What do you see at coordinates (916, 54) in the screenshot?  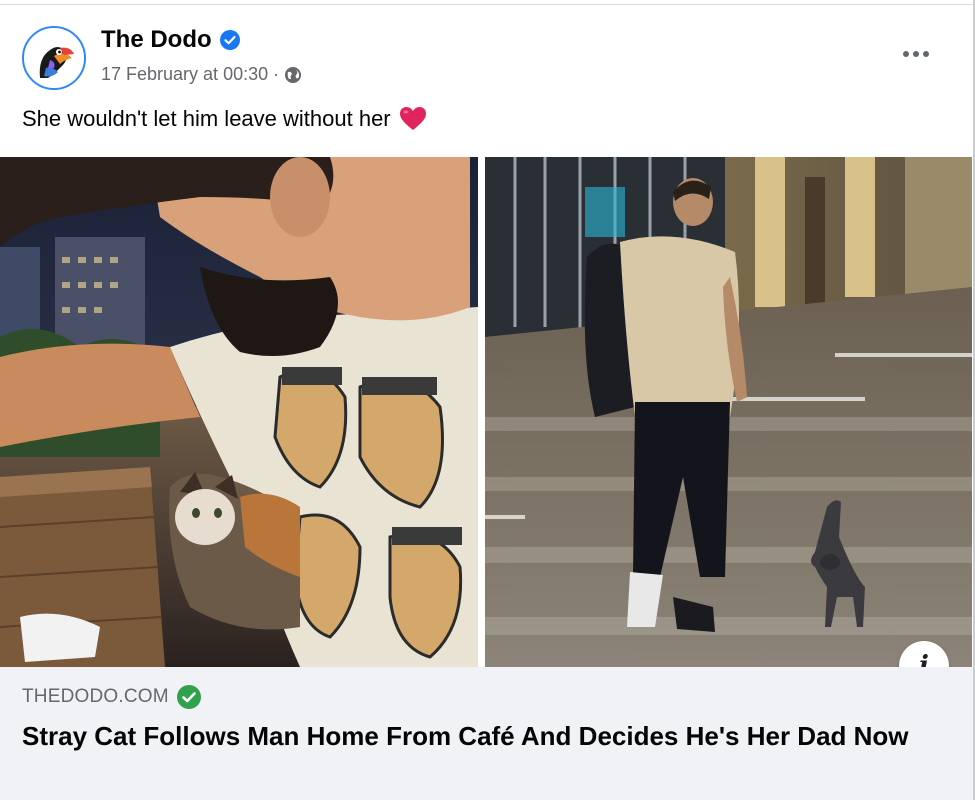 I see `more-options-button` at bounding box center [916, 54].